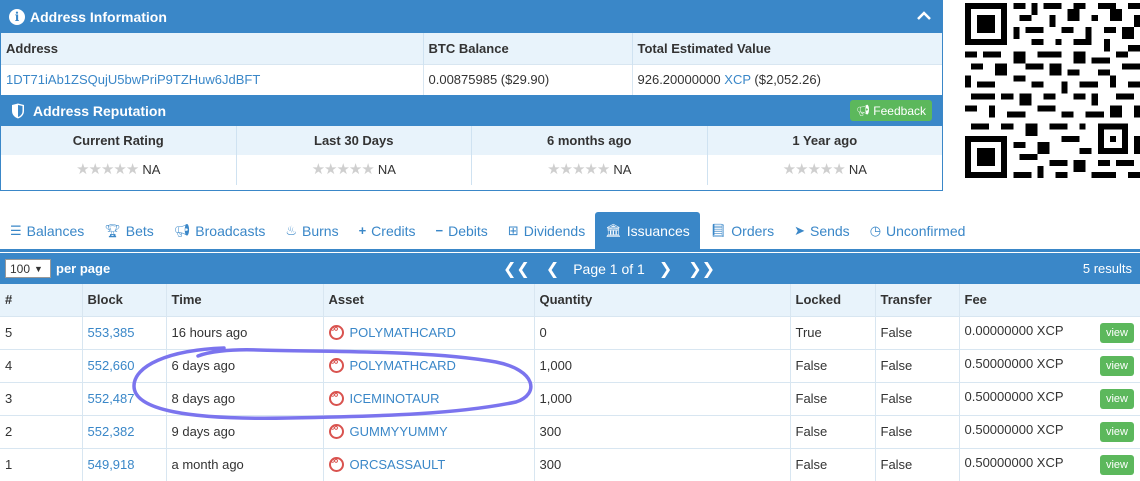  Describe the element at coordinates (41, 431) in the screenshot. I see `cell-num: 2` at that location.